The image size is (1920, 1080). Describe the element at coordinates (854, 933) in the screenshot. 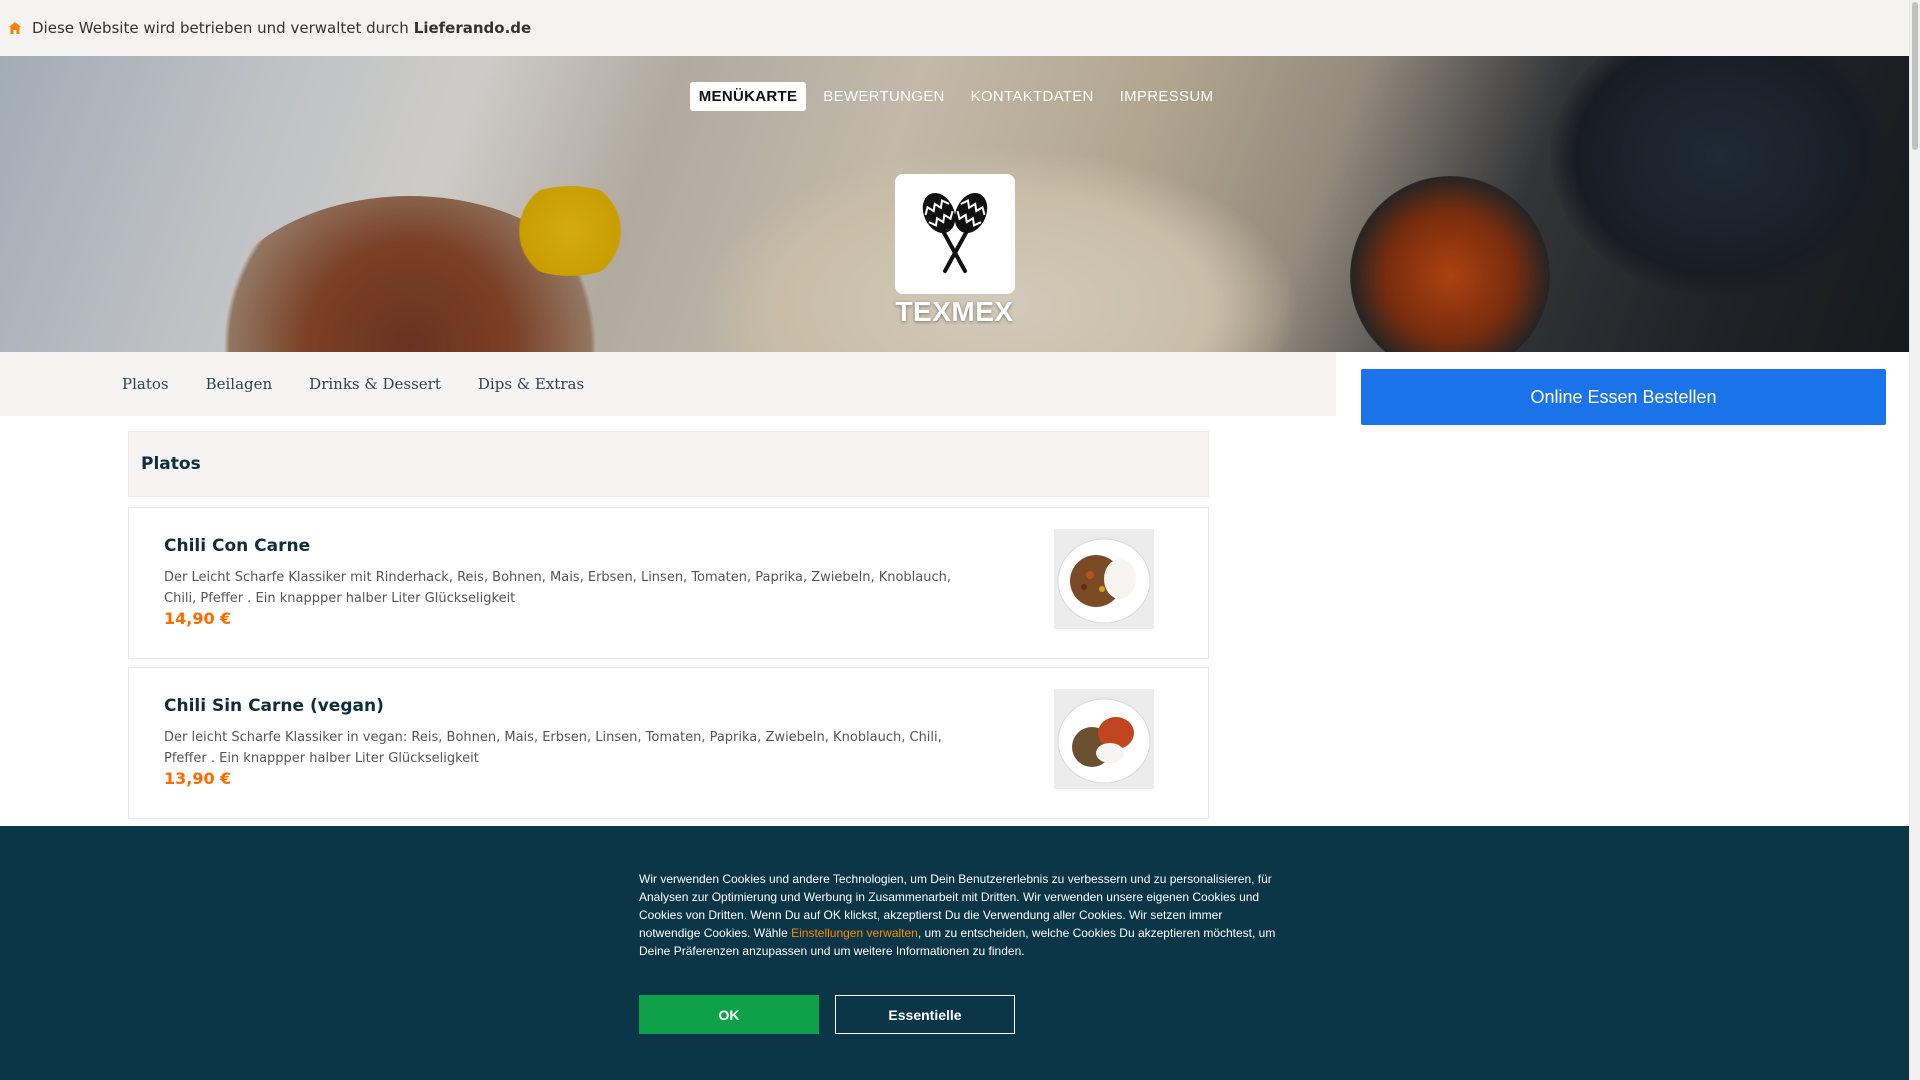

I see `manage-settings-link: Einstellungen verwalten` at that location.